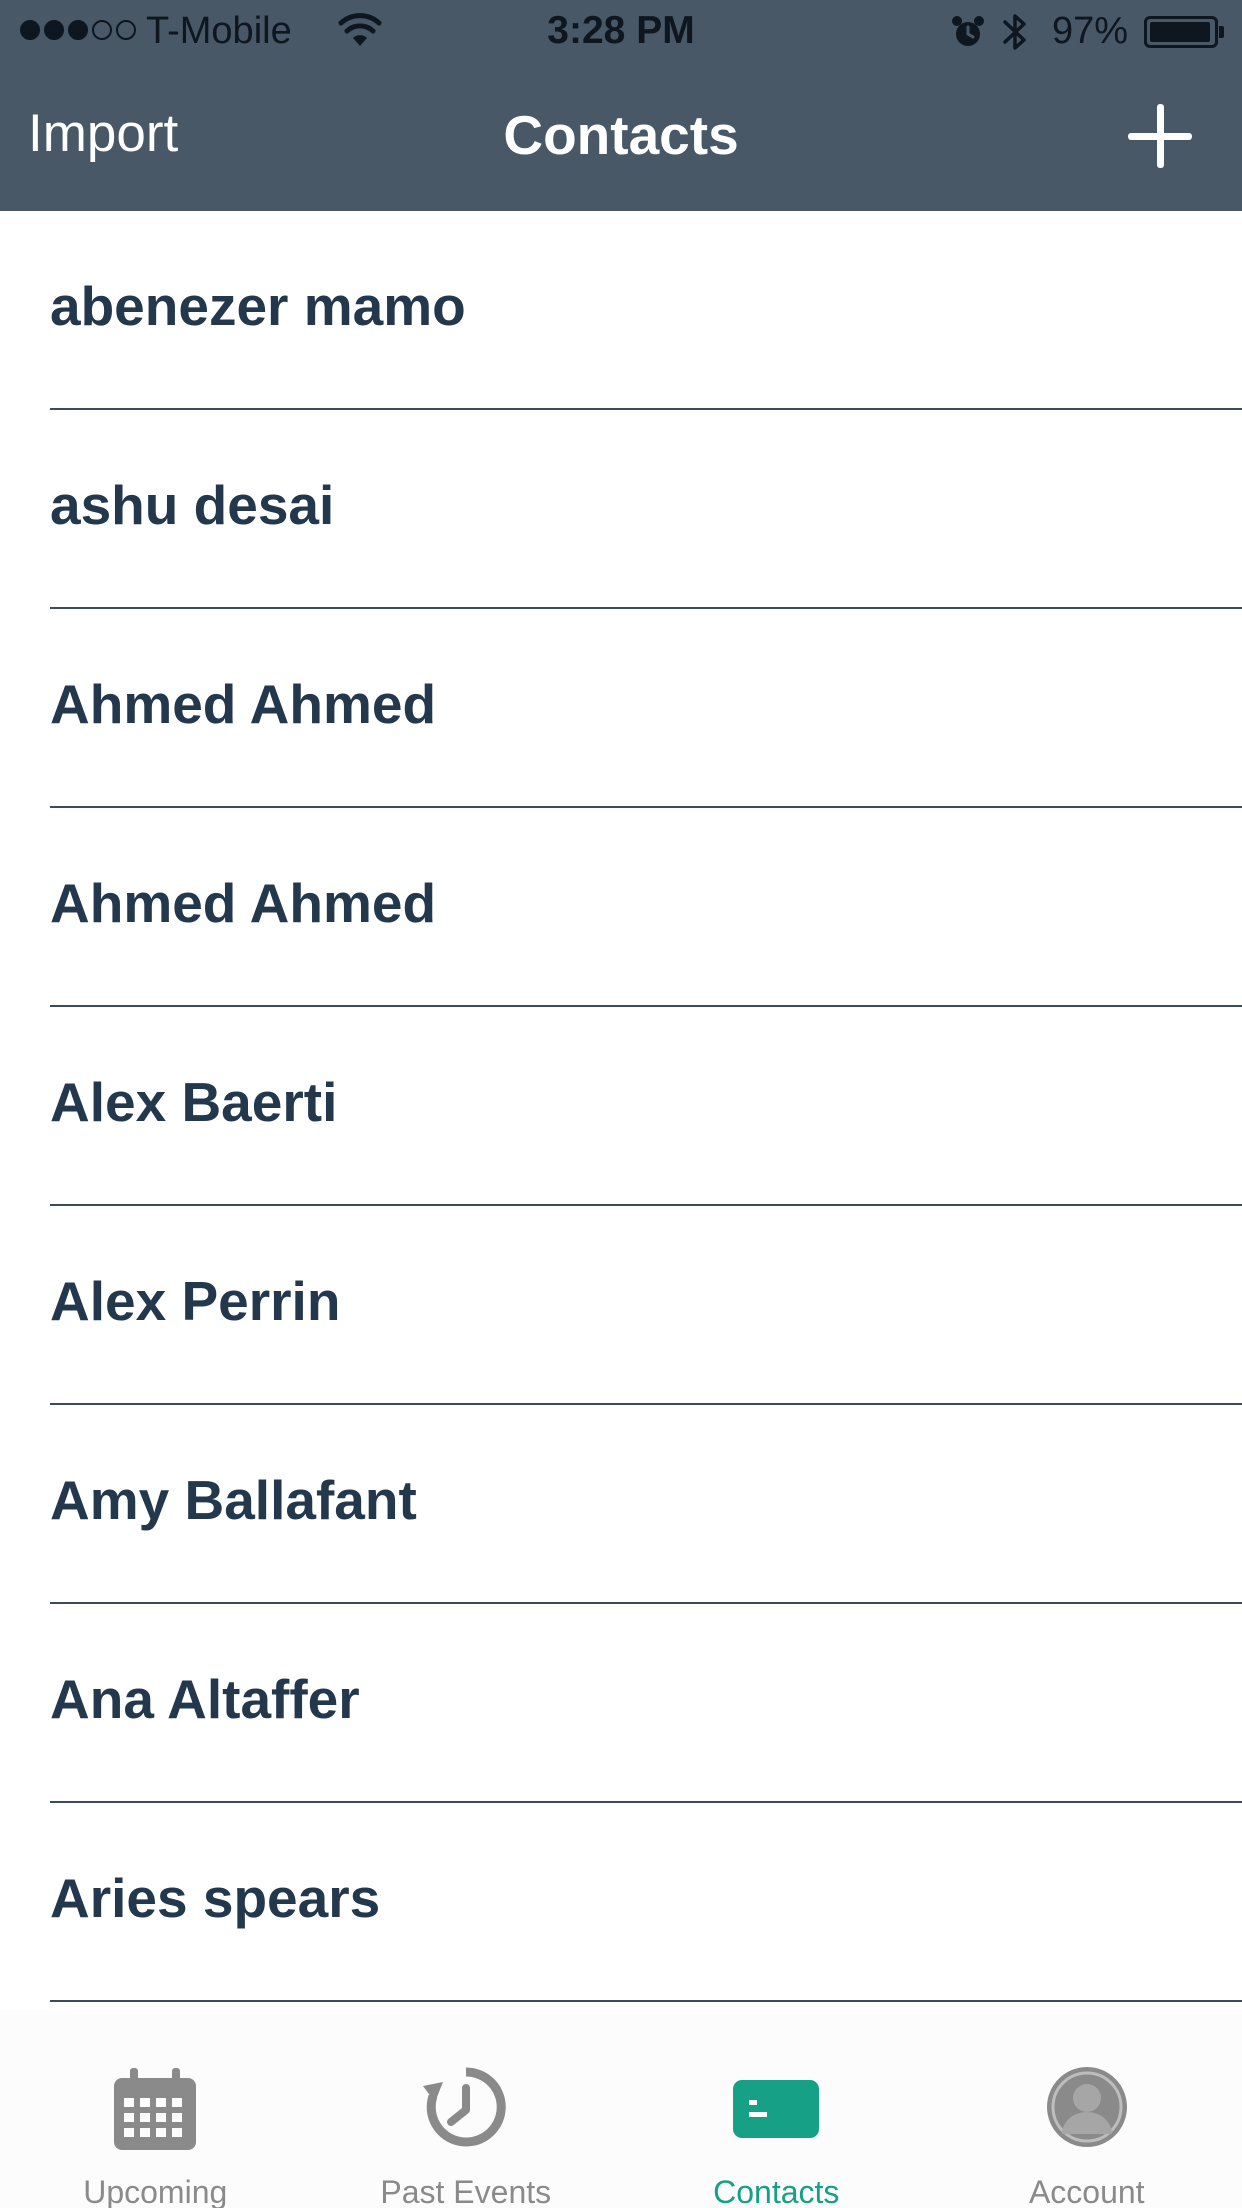 This screenshot has height=2208, width=1242. I want to click on contact-row: ashu desai, so click(646, 509).